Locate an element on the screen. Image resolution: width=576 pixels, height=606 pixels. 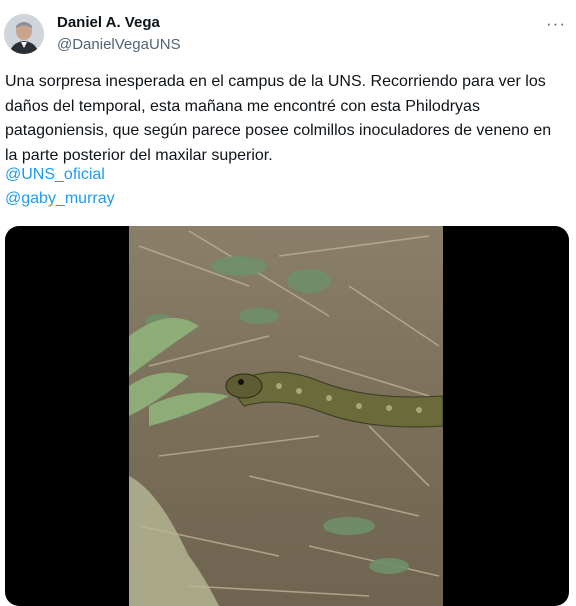
author-handle: @DanielVegaUNS is located at coordinates (119, 44).